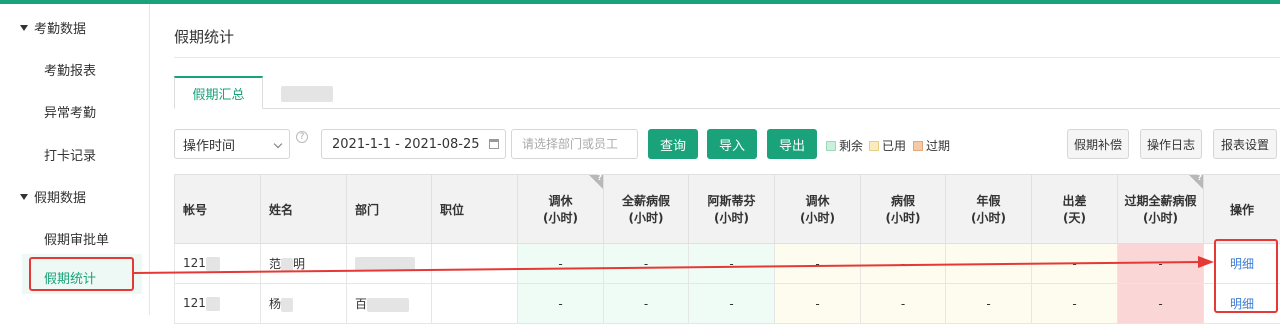 This screenshot has height=324, width=1280. I want to click on operation-log-button: 操作日志, so click(1171, 144).